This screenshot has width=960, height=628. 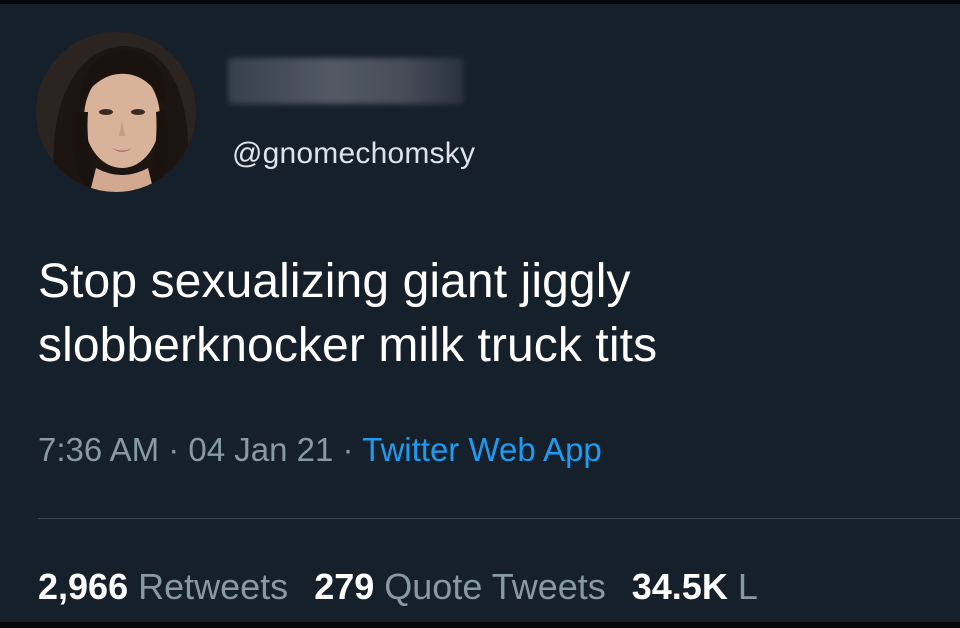 I want to click on tweet-meta: 7:36 AM · 04 Jan 21 · Twitter Web App, so click(x=320, y=450).